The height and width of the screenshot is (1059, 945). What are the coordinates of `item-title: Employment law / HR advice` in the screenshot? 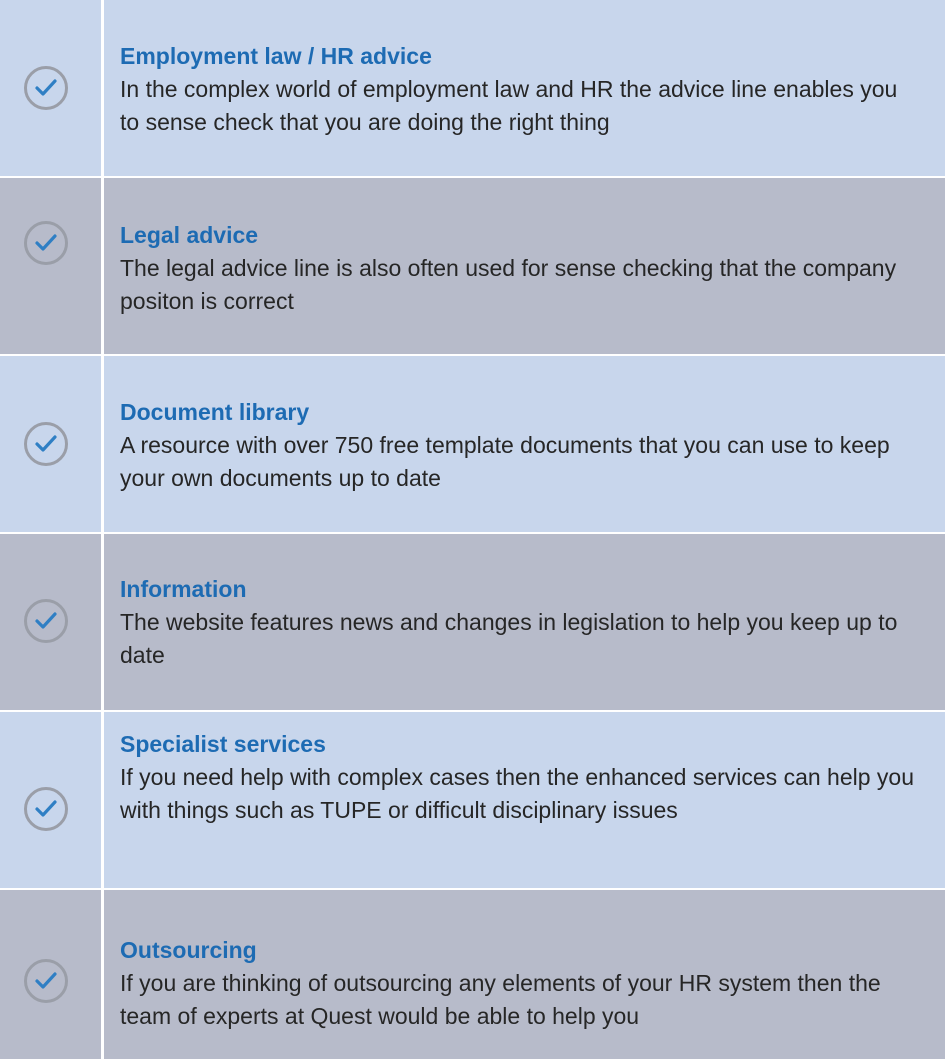 It's located at (276, 56).